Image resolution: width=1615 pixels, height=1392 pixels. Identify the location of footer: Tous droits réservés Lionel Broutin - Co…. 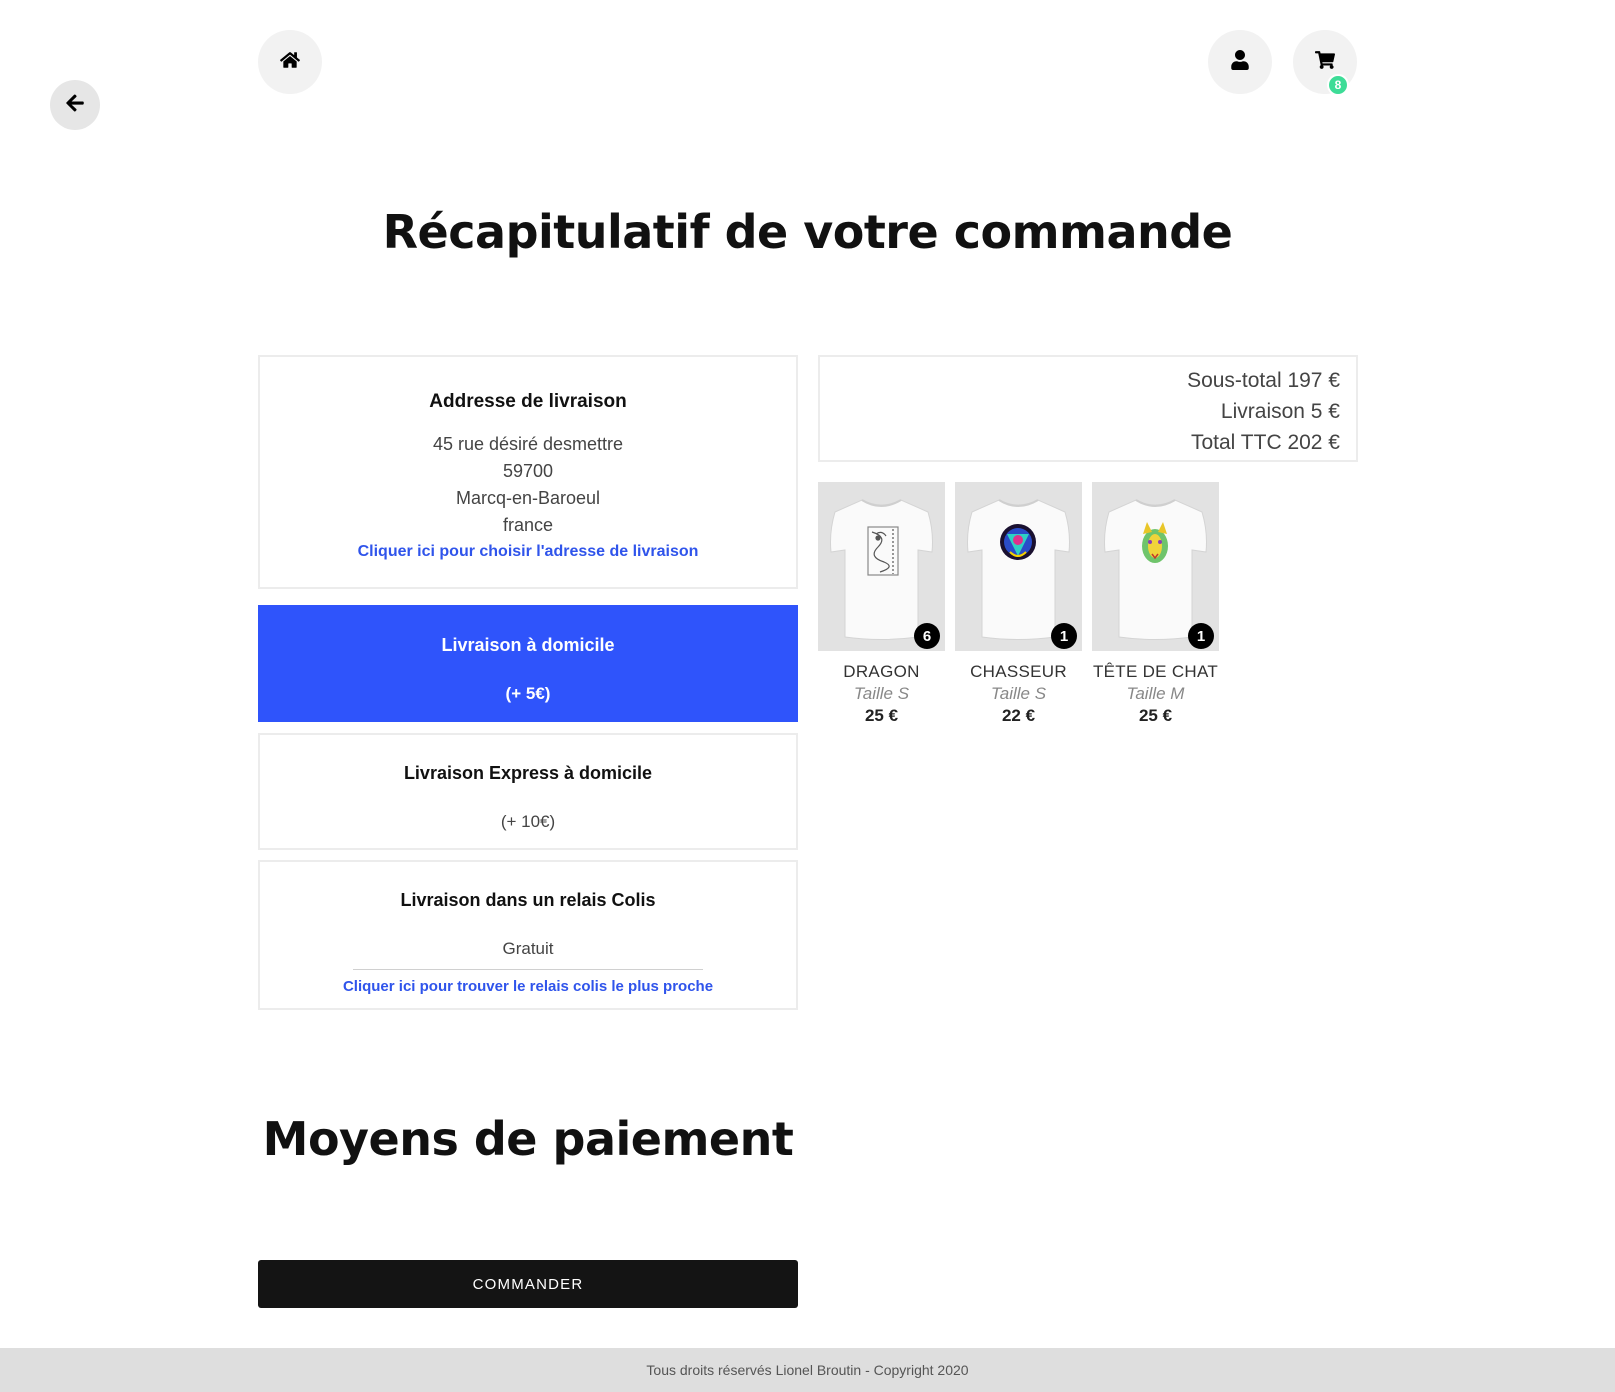
(807, 1370).